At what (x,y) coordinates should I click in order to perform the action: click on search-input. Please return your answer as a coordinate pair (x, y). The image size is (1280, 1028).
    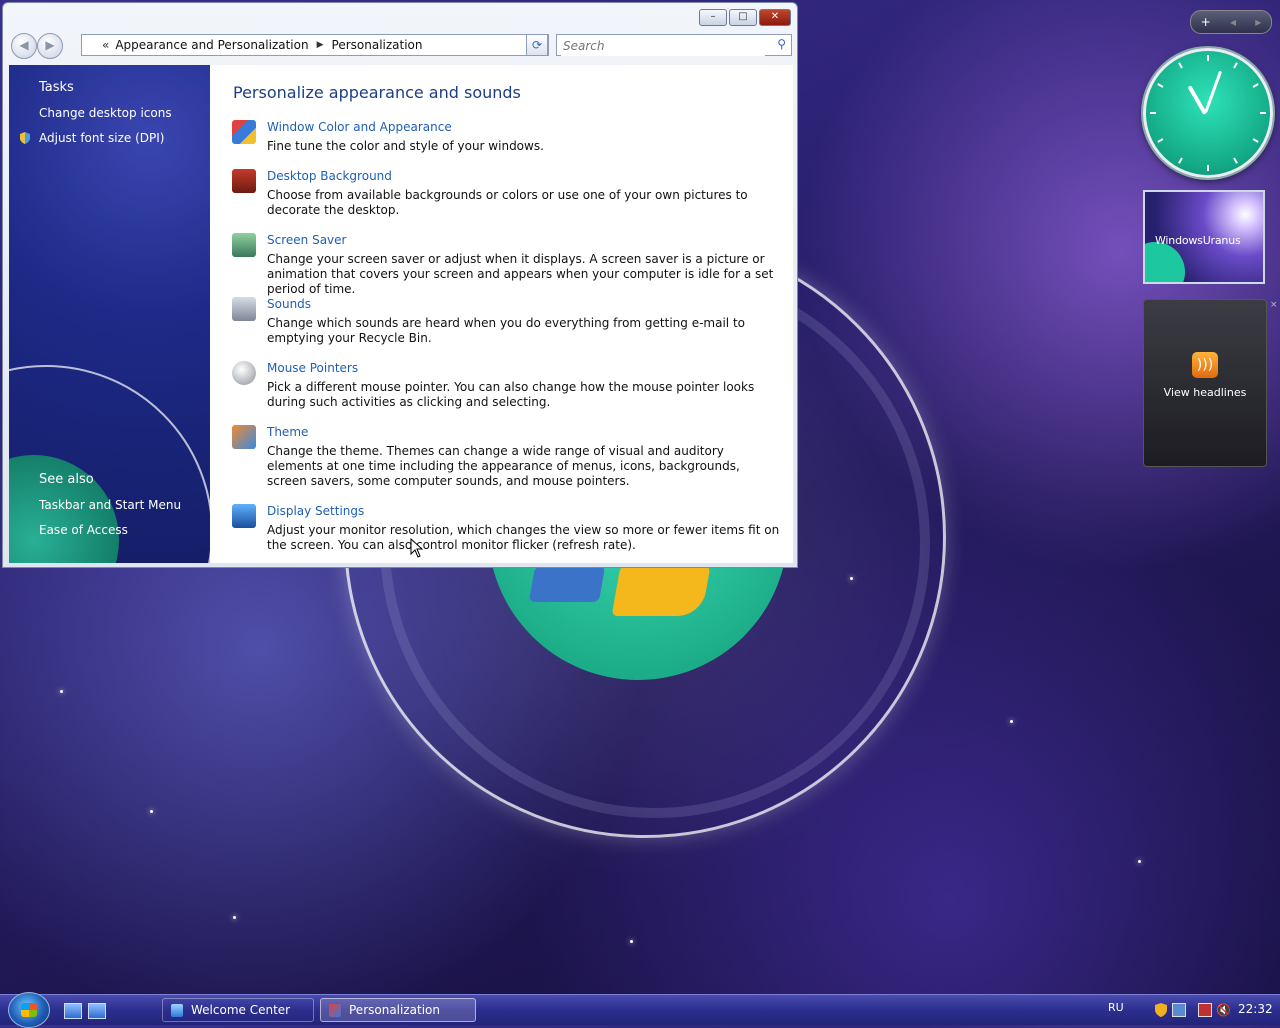
    Looking at the image, I should click on (663, 46).